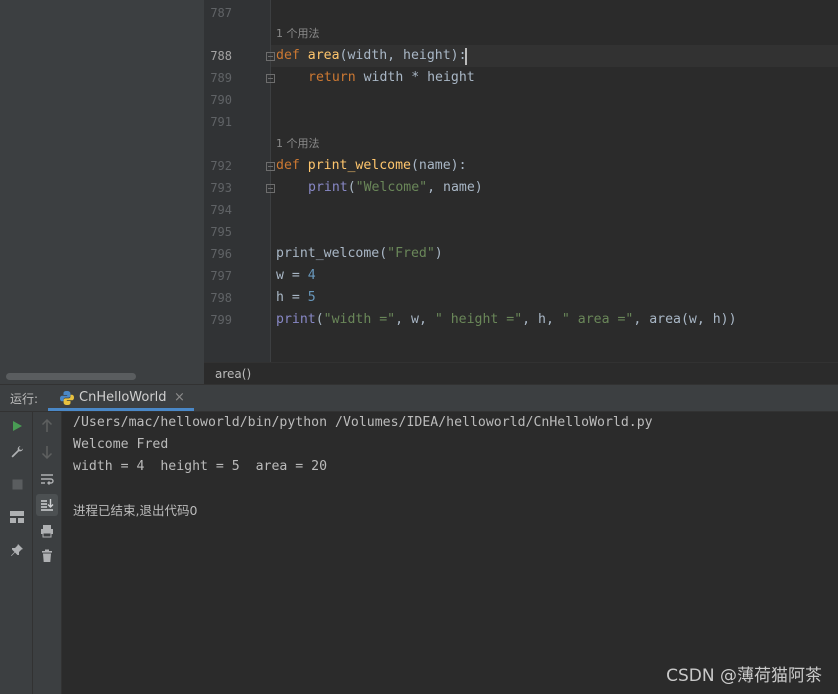  Describe the element at coordinates (121, 444) in the screenshot. I see `console-line: Welcome Fred` at that location.